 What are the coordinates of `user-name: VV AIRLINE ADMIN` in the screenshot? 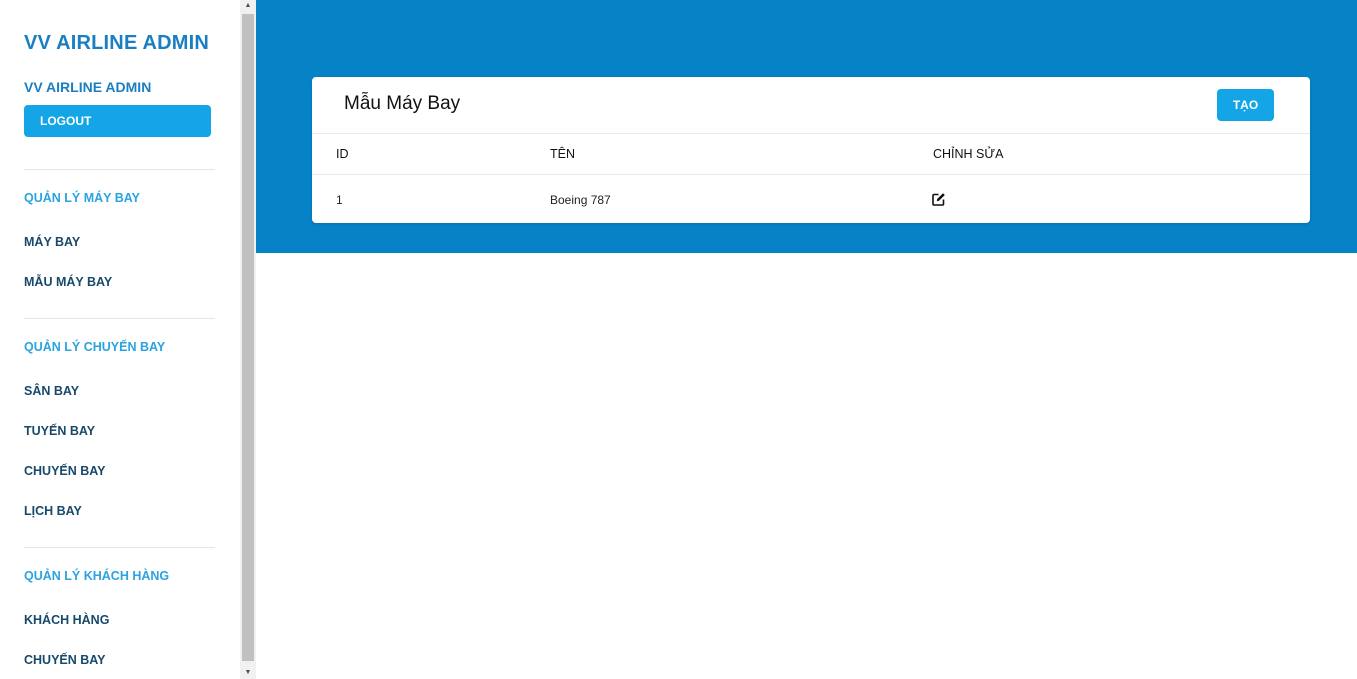 It's located at (88, 87).